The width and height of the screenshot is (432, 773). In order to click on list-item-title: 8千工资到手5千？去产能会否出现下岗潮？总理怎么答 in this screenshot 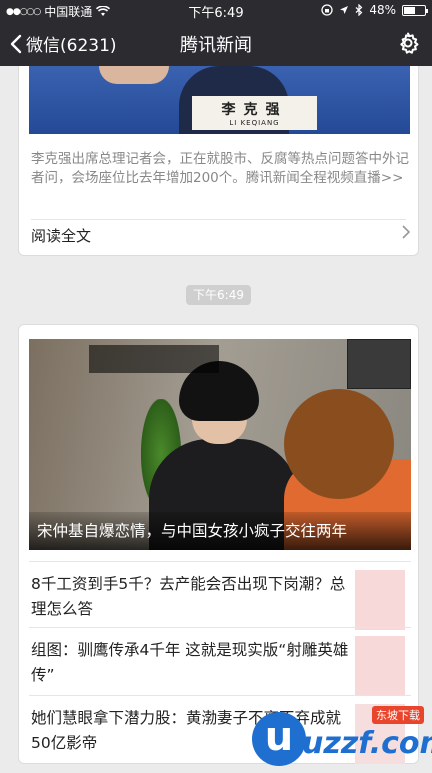, I will do `click(188, 596)`.